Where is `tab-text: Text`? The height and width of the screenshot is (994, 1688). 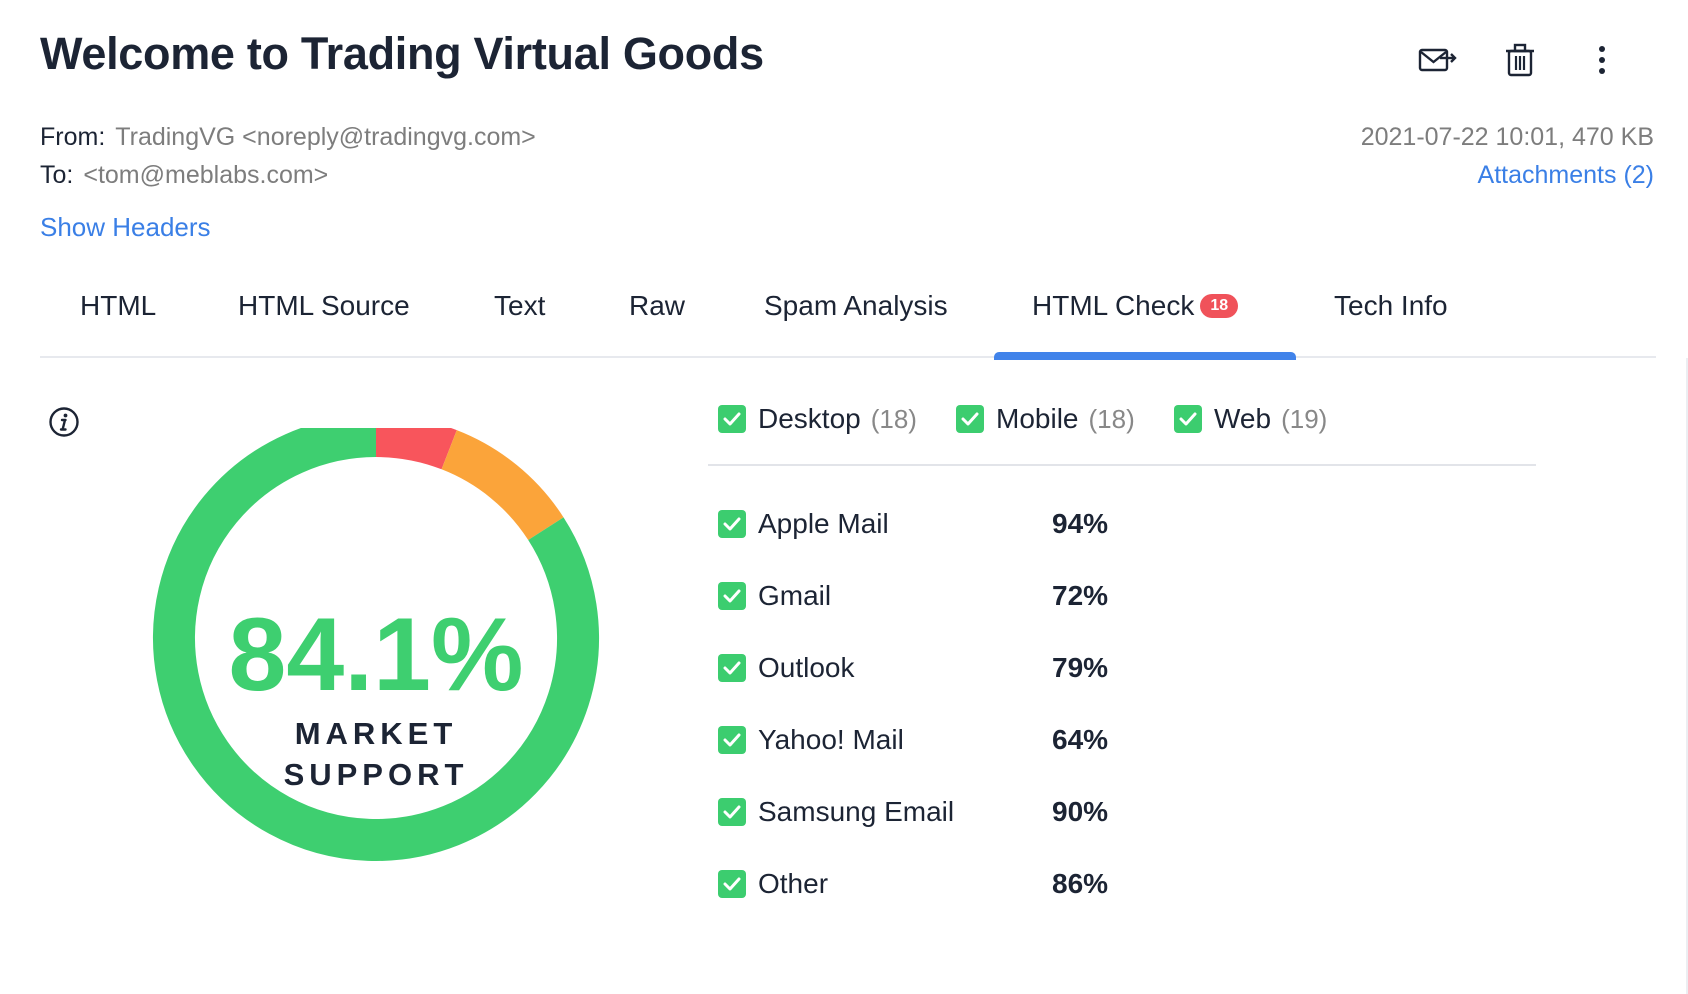 tab-text: Text is located at coordinates (519, 306).